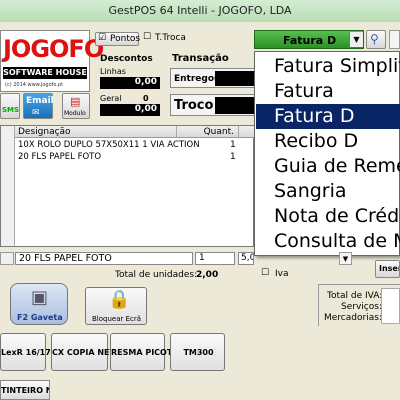 This screenshot has height=400, width=400. I want to click on entregou-field, so click(235, 78).